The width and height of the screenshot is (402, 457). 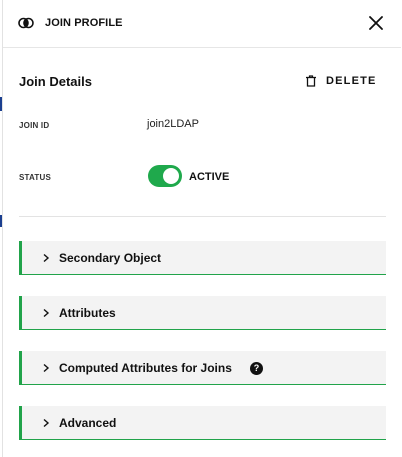 I want to click on accordion-label: Computed Attributes for Joins, so click(x=145, y=368).